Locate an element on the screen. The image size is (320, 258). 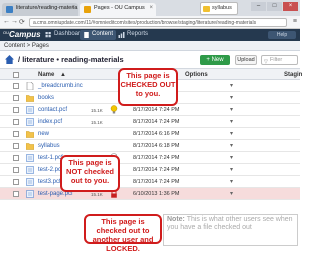
file-name-link: test-2.pcf is located at coordinates (50, 170).